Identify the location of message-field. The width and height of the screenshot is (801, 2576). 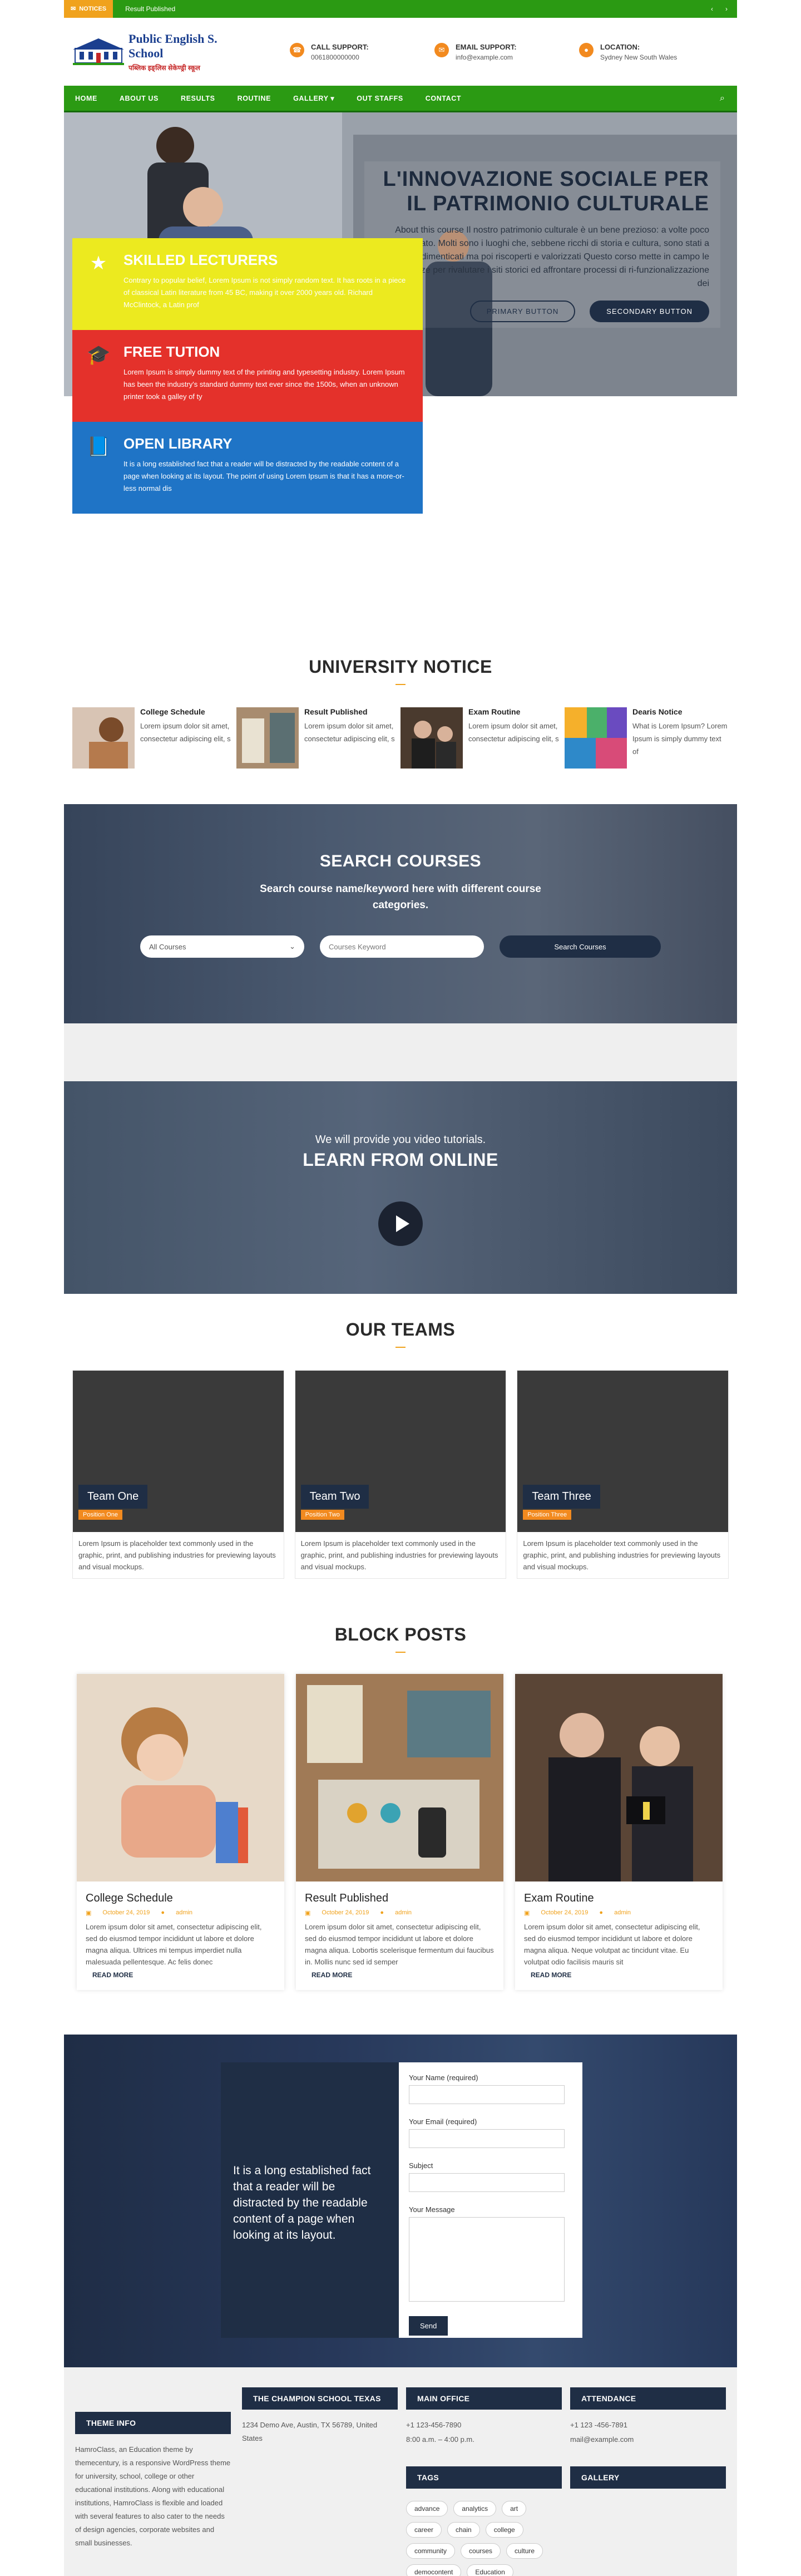
(487, 2259).